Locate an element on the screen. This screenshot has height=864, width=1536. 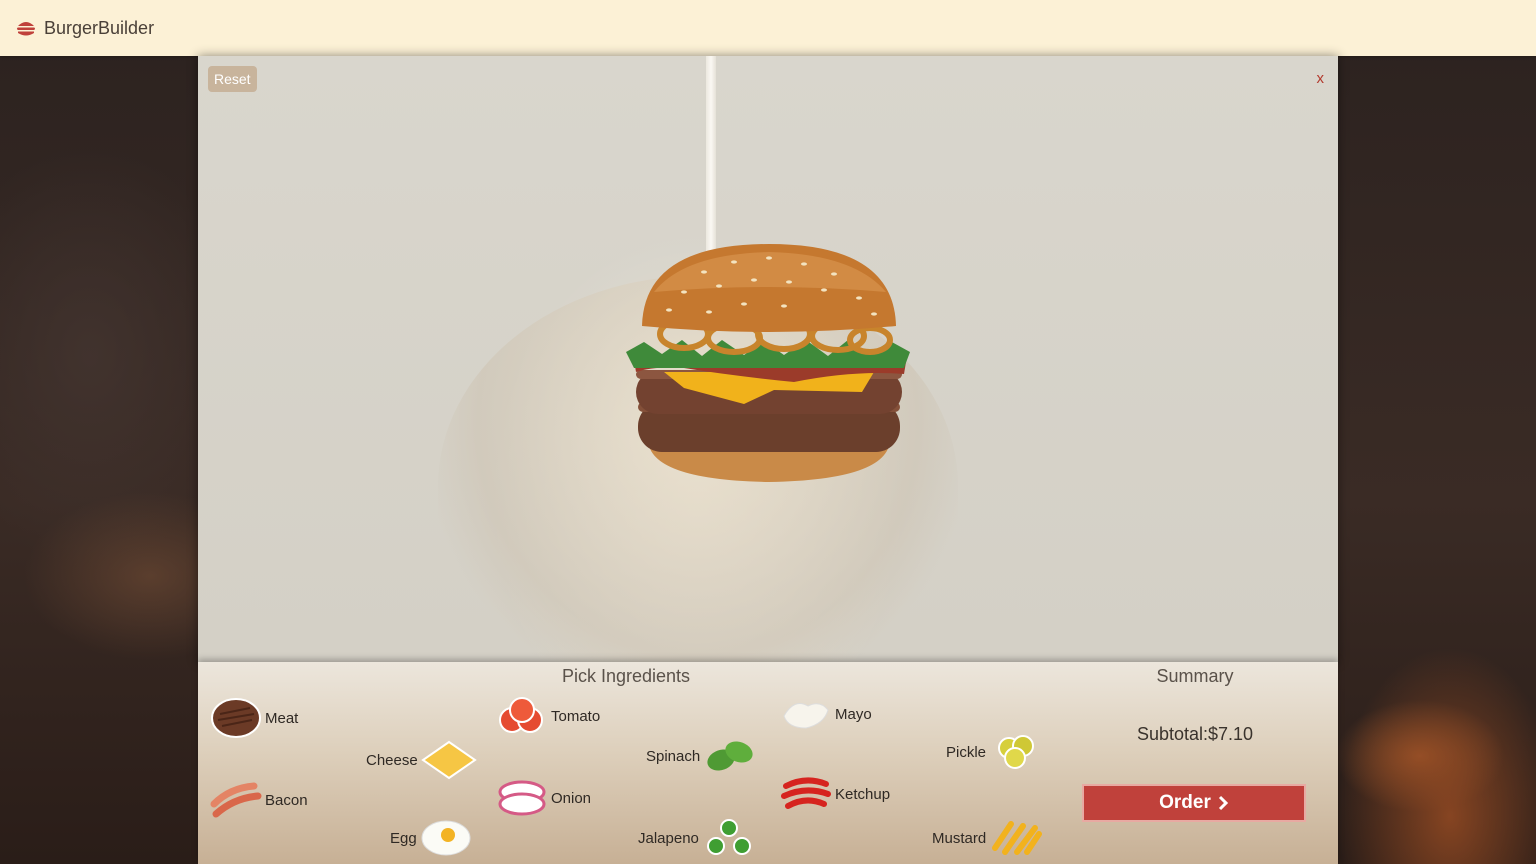
summary-title: Summary is located at coordinates (1195, 676).